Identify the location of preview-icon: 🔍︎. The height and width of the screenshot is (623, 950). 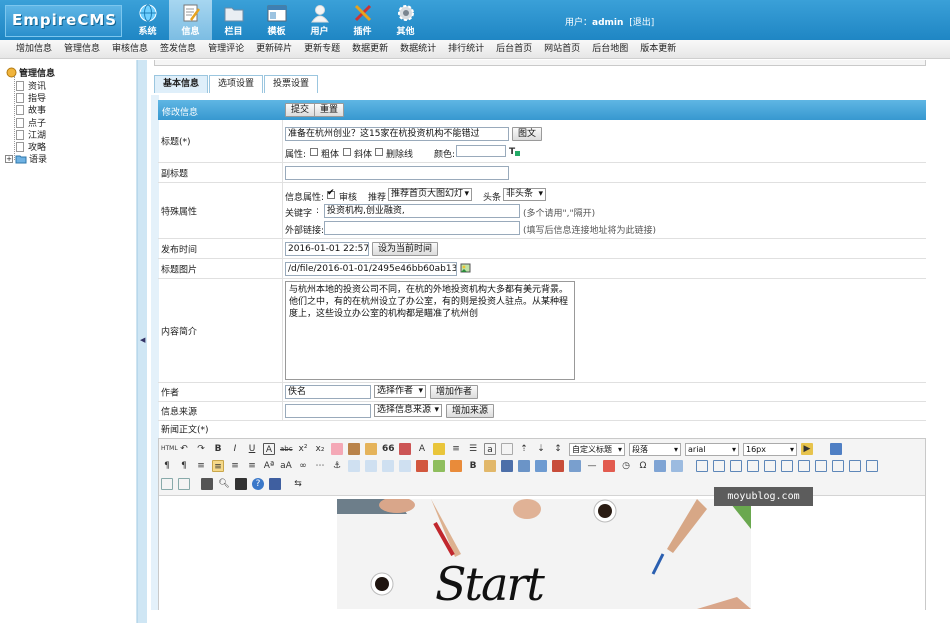
(224, 484).